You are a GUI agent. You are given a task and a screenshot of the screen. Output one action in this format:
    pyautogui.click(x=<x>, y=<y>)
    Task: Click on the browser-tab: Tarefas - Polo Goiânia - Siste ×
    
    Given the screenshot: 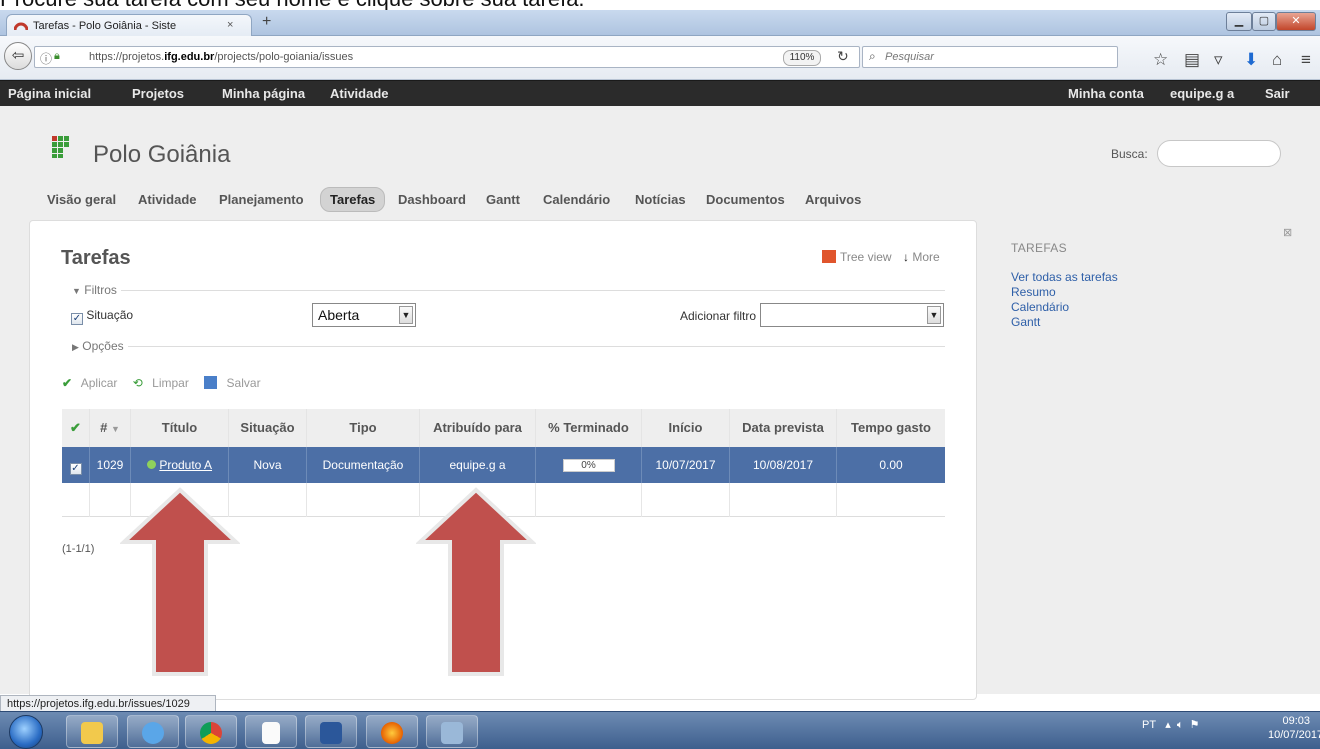 What is the action you would take?
    pyautogui.click(x=129, y=25)
    